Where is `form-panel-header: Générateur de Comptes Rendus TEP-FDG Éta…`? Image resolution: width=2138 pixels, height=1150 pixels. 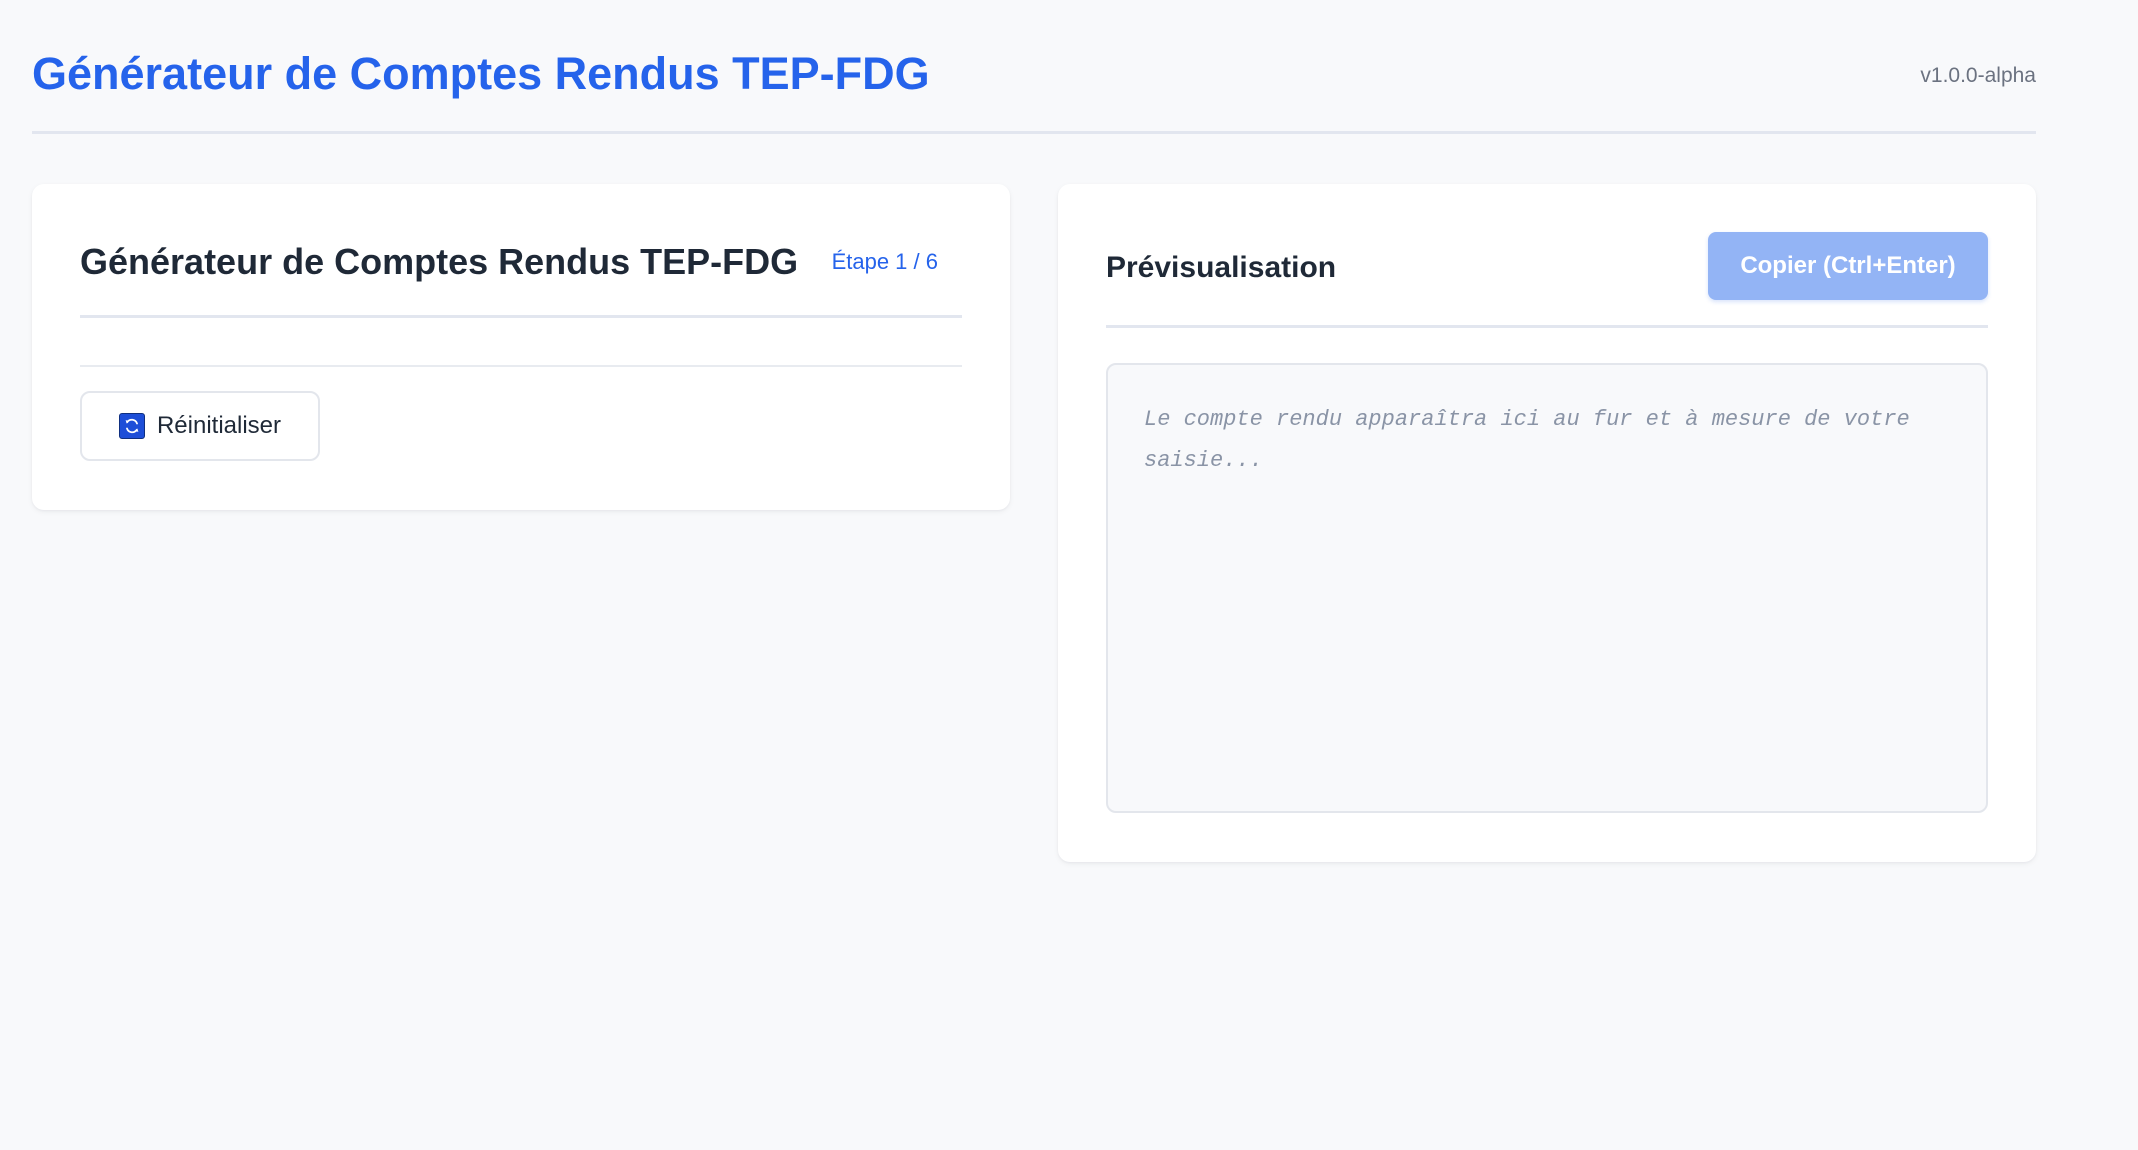
form-panel-header: Générateur de Comptes Rendus TEP-FDG Éta… is located at coordinates (521, 251).